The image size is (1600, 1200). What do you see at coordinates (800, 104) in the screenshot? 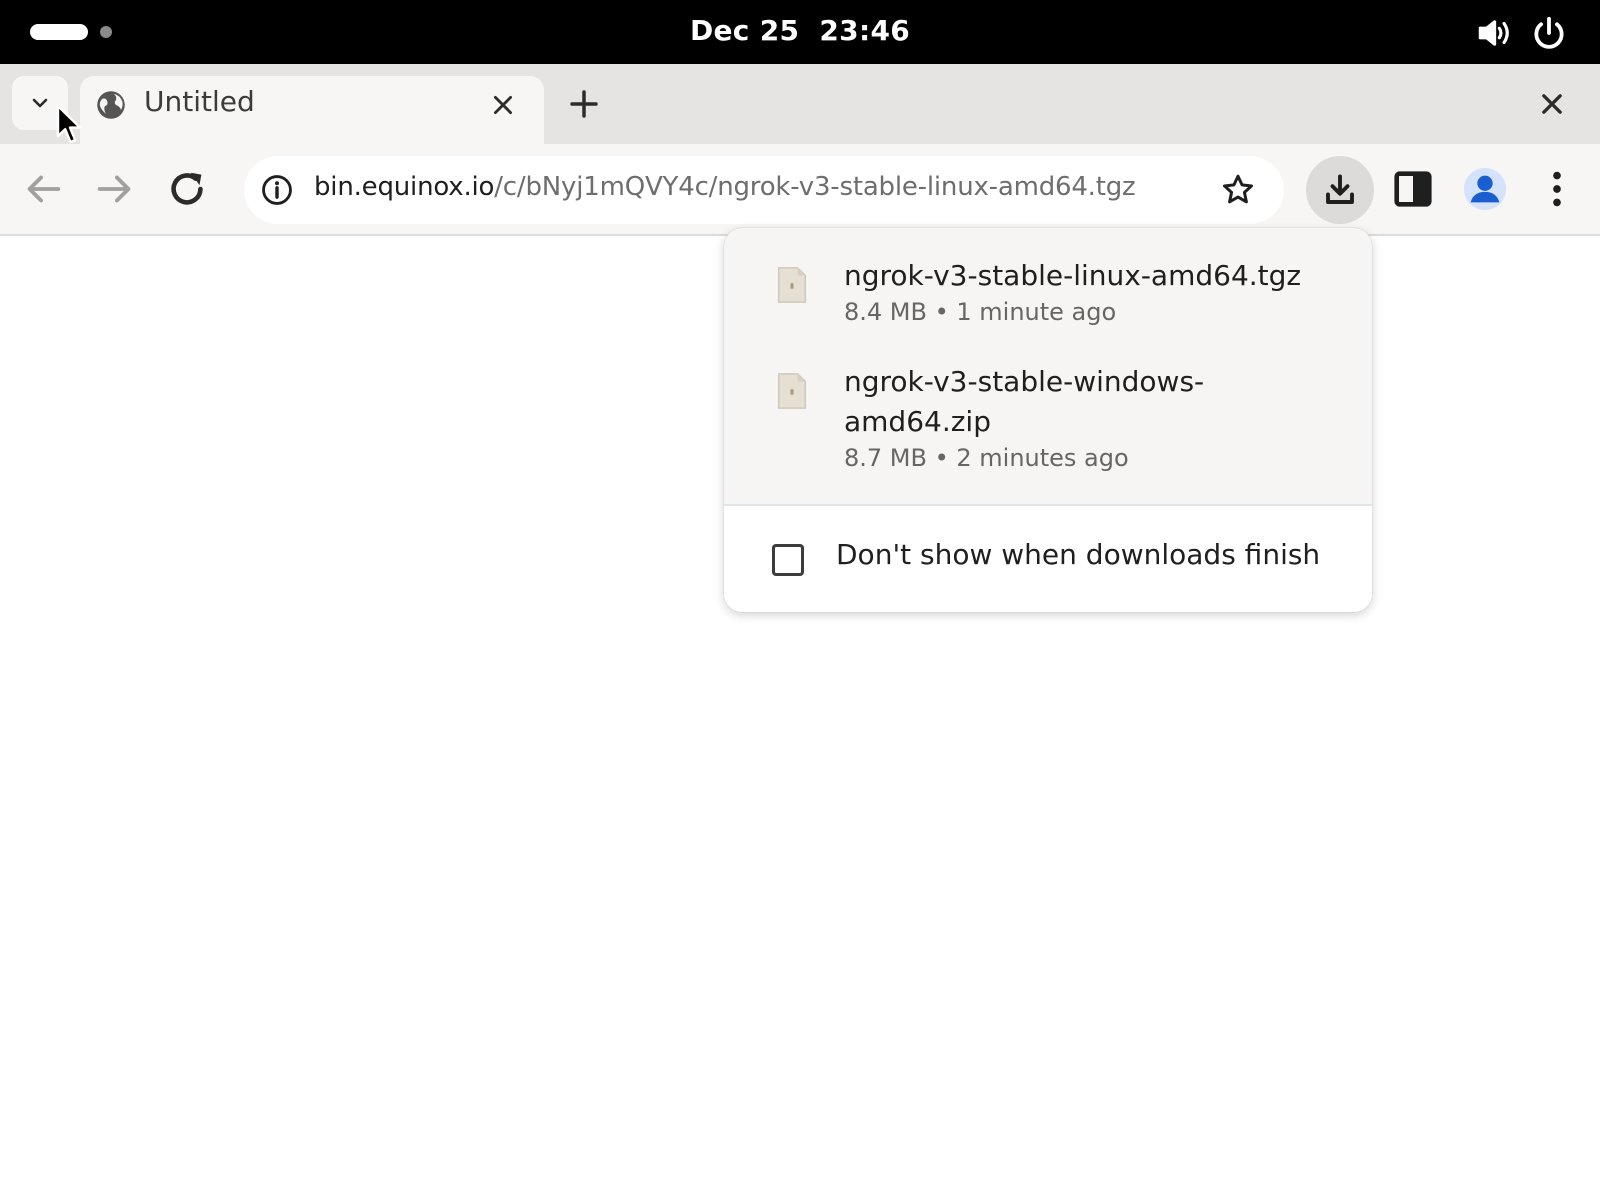
I see `tab-strip: Untitled` at bounding box center [800, 104].